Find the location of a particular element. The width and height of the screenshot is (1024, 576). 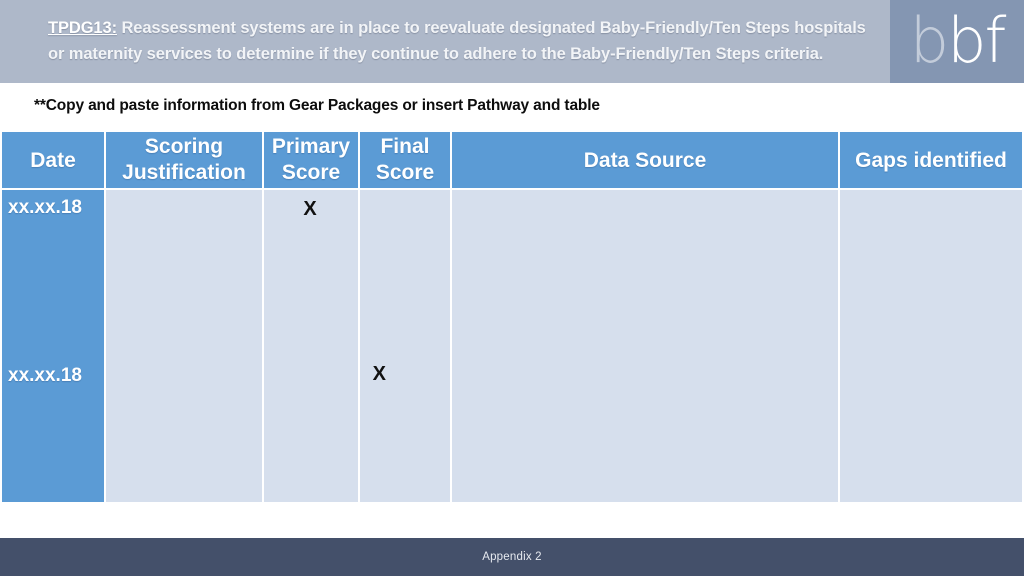

column-header-scoring-justification-label: Scoring Justification is located at coordinates (184, 160).